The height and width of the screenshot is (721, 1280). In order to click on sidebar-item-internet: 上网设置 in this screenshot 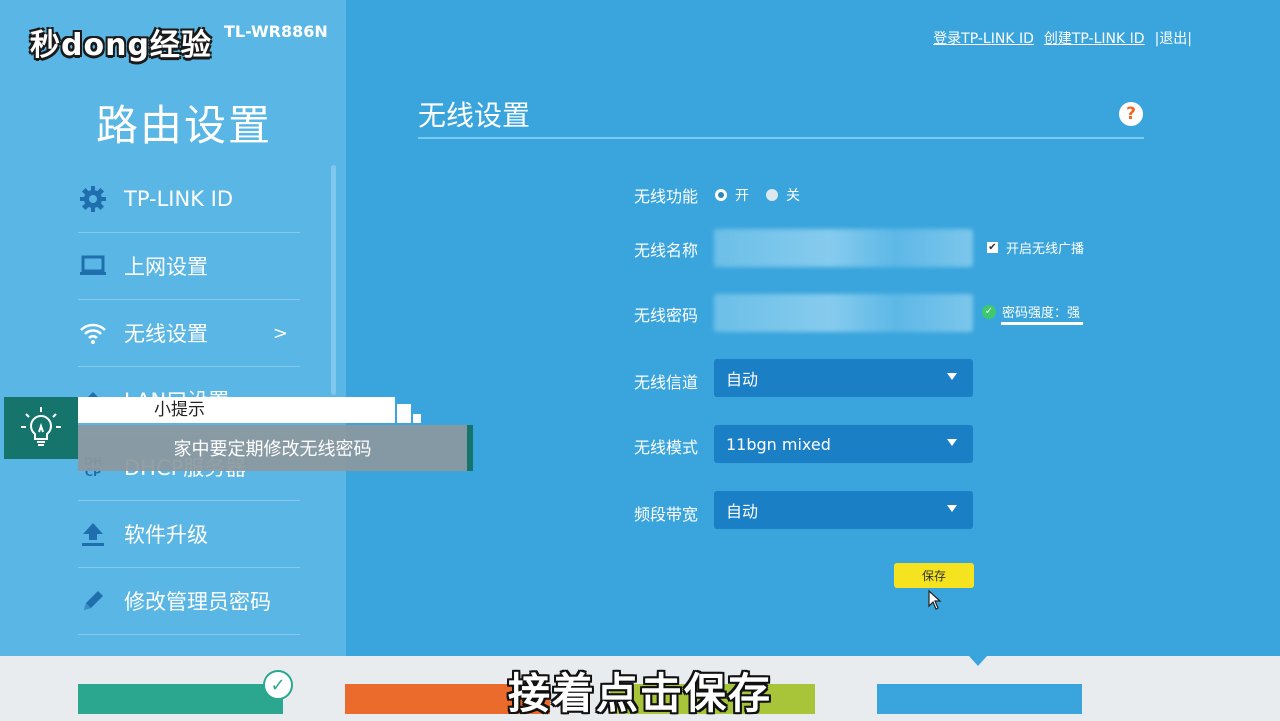, I will do `click(189, 266)`.